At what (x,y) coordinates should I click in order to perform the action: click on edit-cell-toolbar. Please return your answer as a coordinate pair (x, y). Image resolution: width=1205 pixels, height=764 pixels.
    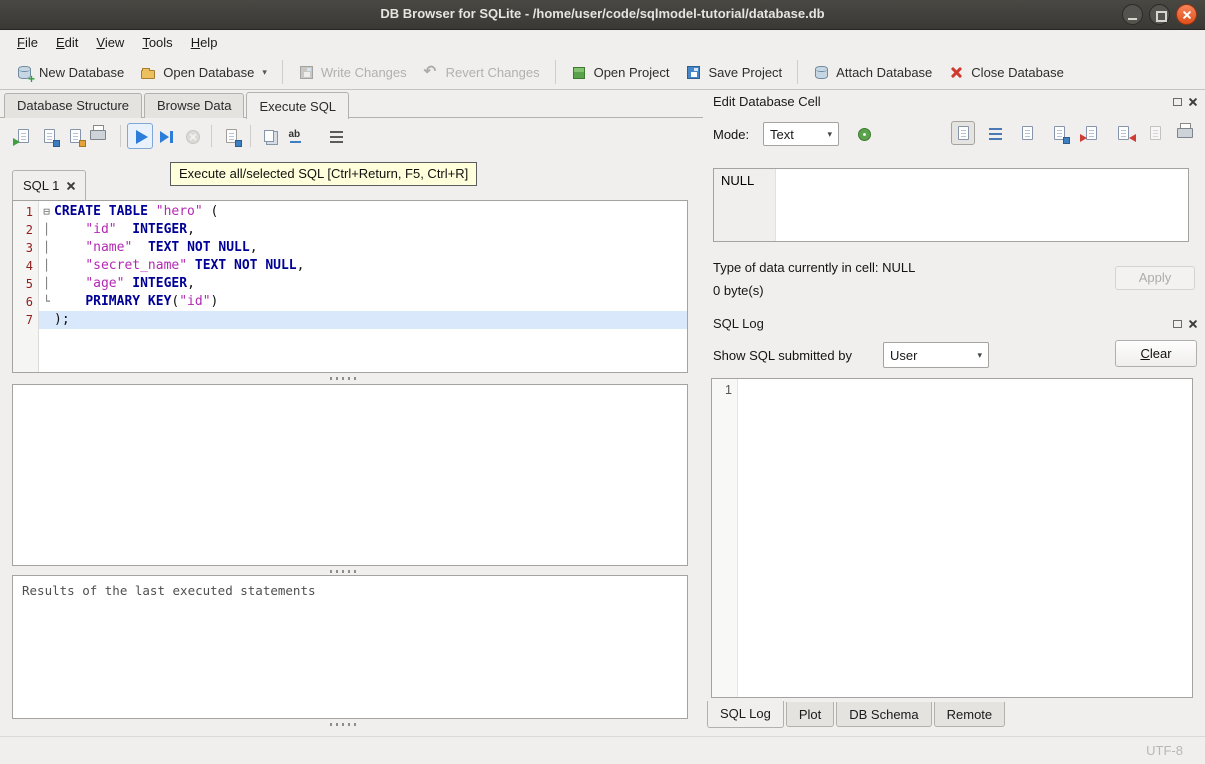
    Looking at the image, I should click on (1075, 133).